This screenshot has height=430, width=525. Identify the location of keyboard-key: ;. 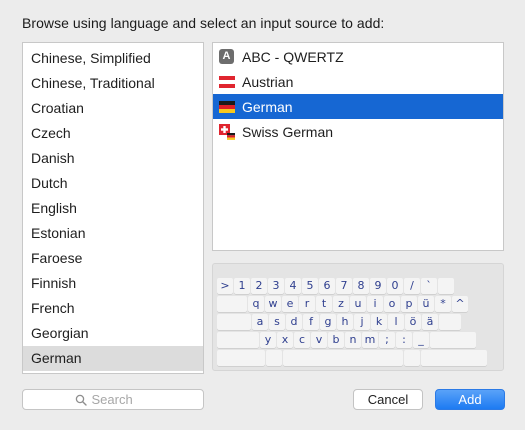
(387, 340).